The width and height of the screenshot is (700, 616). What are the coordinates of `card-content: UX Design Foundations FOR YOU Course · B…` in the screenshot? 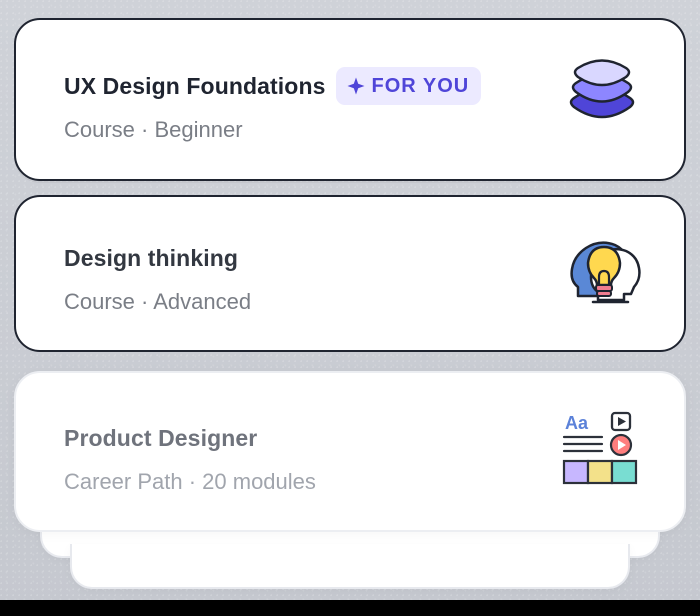 It's located at (273, 104).